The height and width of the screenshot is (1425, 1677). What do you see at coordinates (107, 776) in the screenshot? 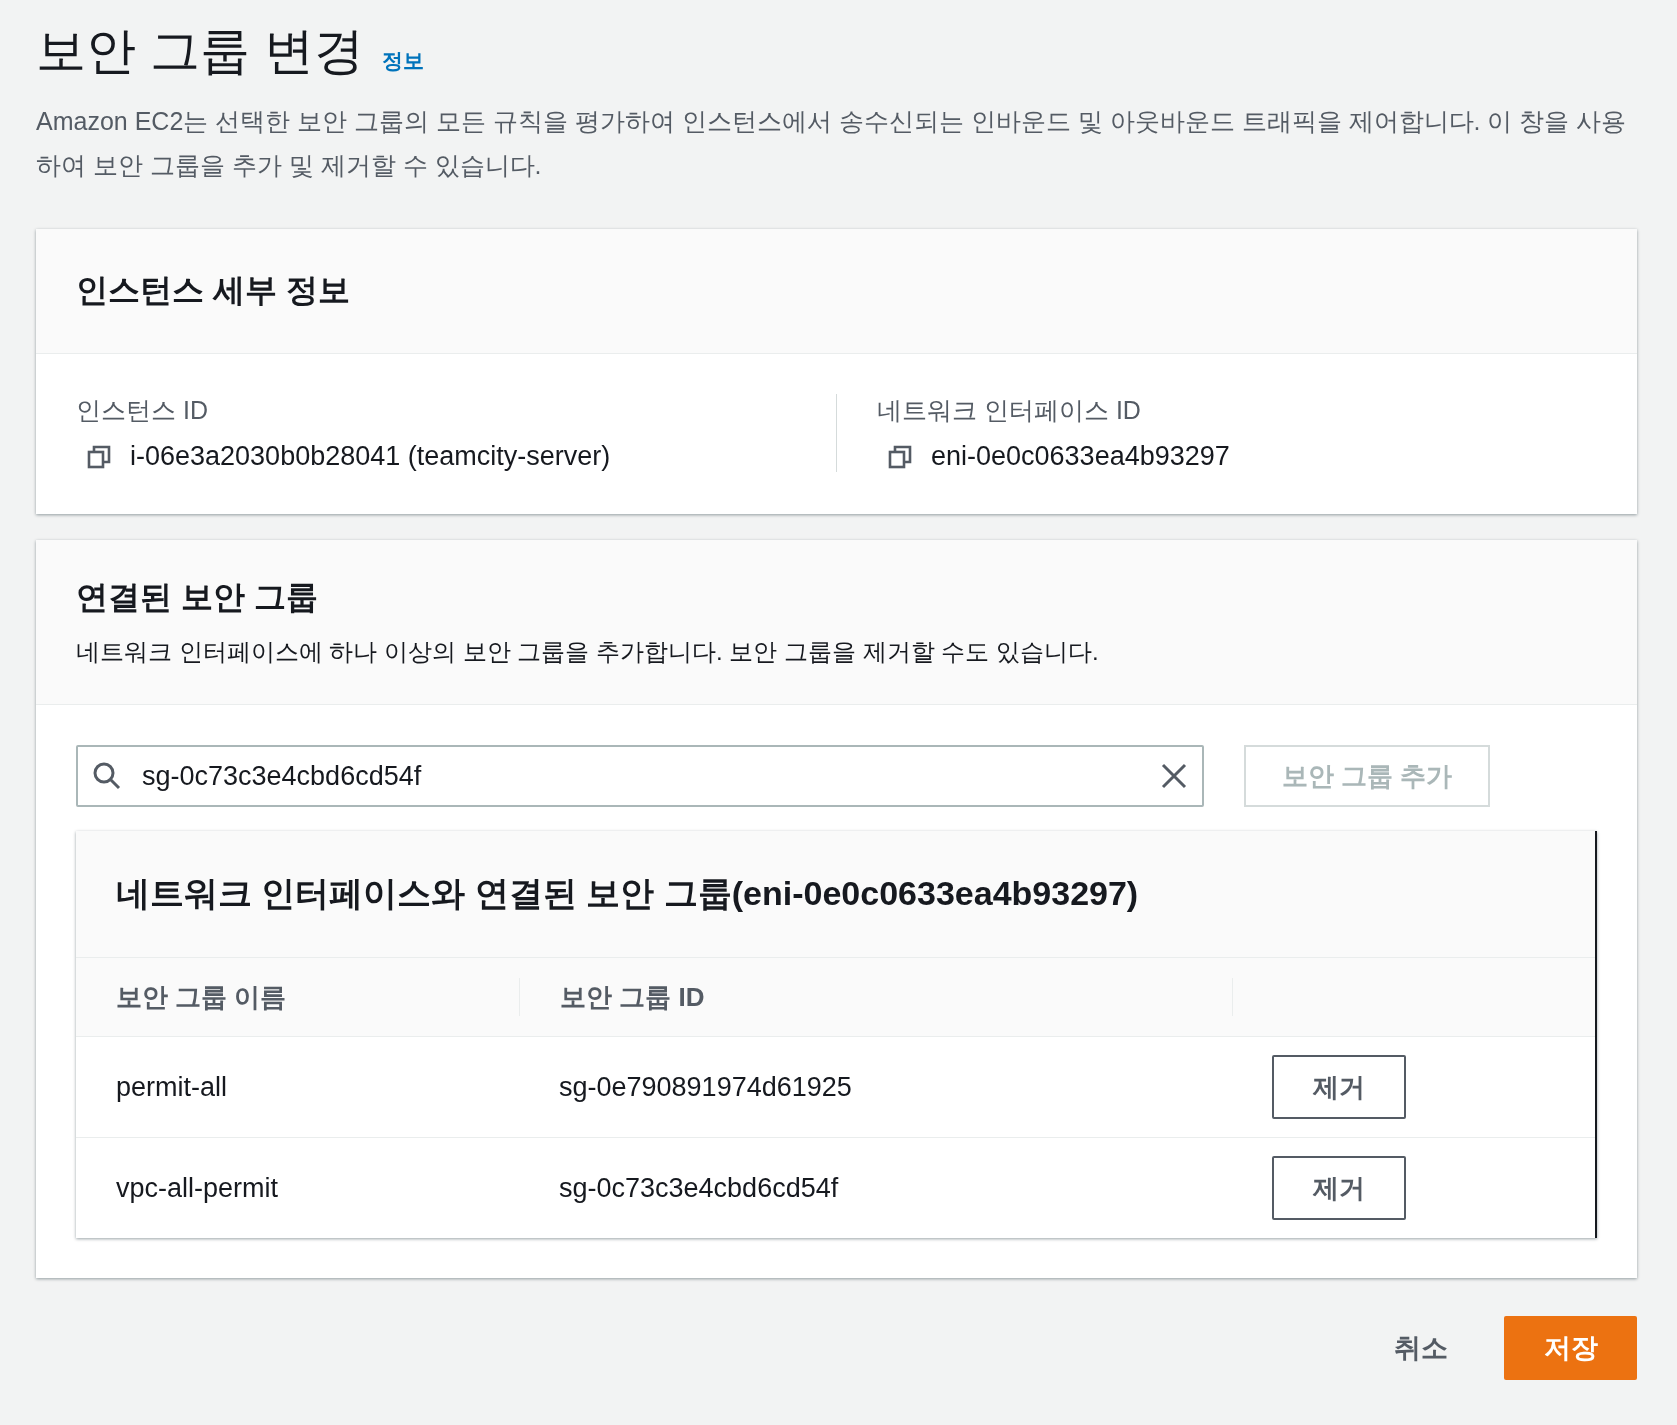
I see `search-icon` at bounding box center [107, 776].